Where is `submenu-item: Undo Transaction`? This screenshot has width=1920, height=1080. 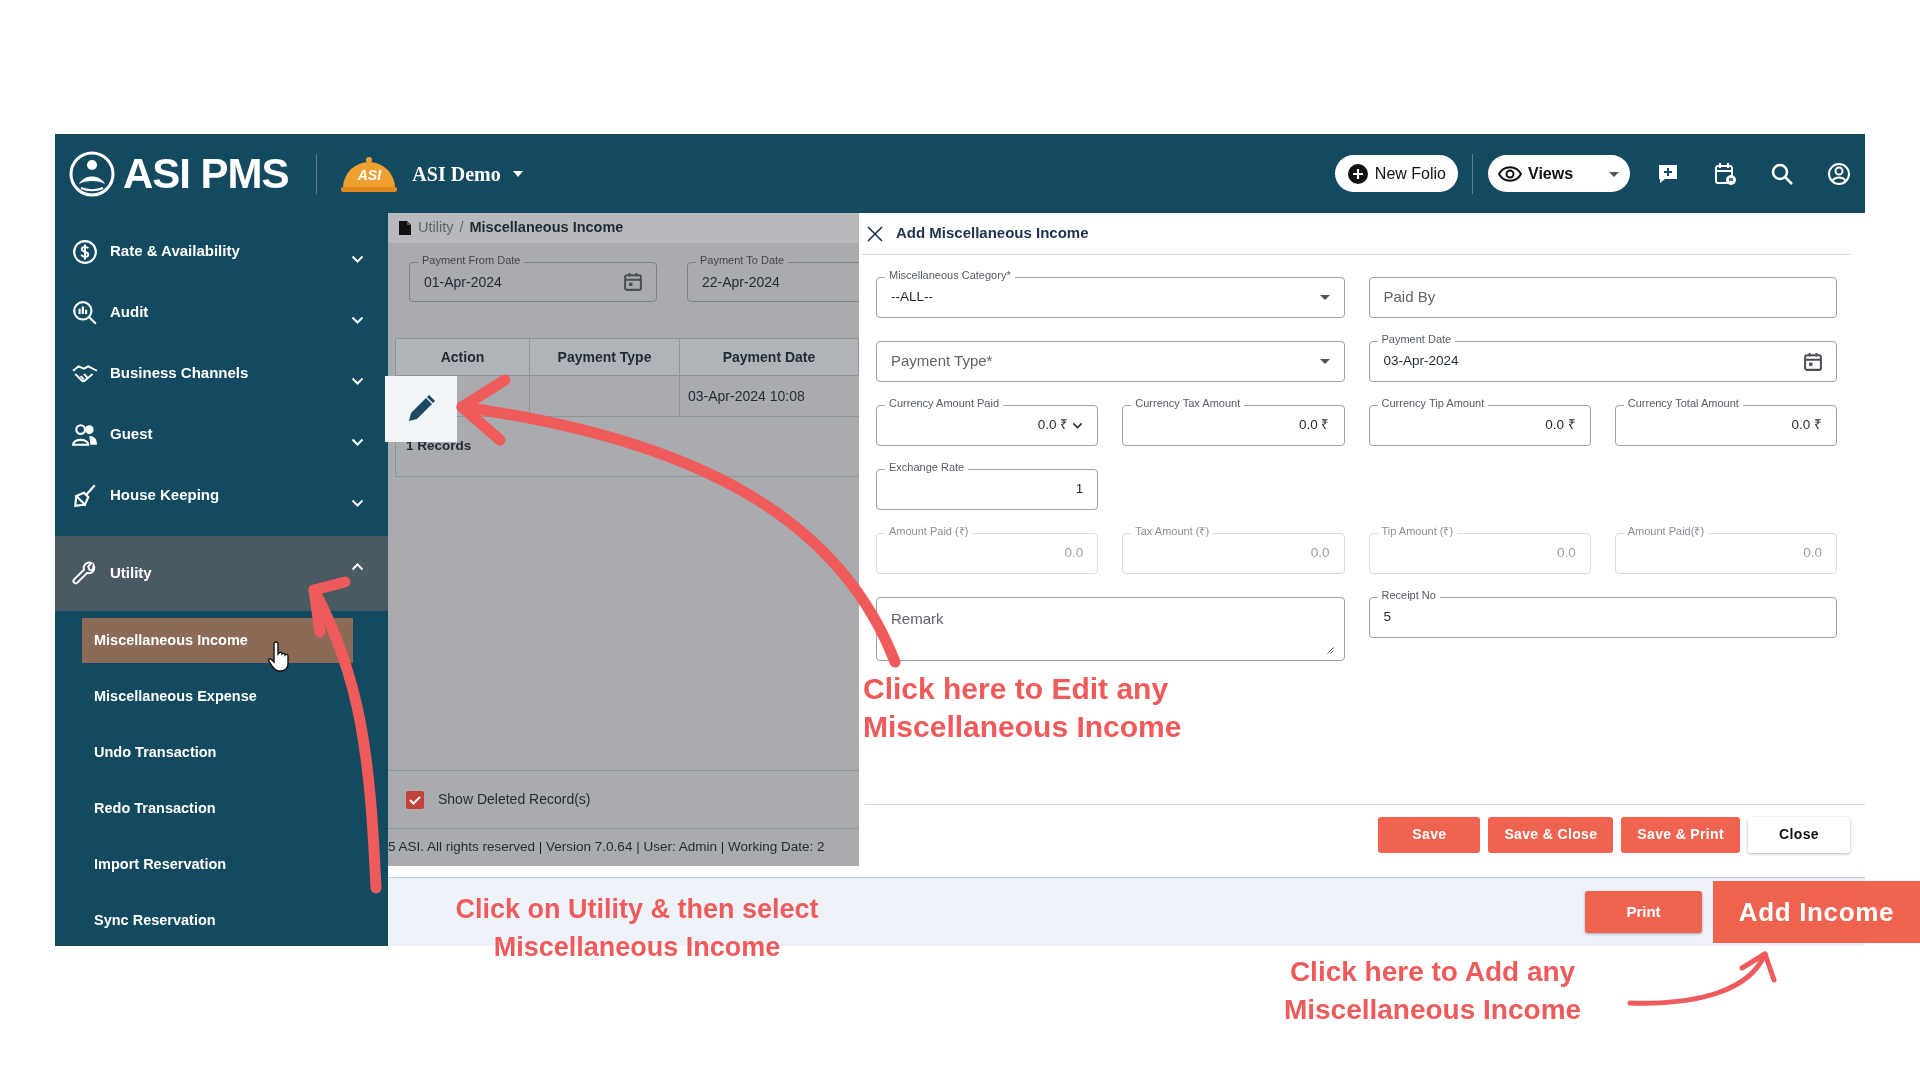 submenu-item: Undo Transaction is located at coordinates (217, 752).